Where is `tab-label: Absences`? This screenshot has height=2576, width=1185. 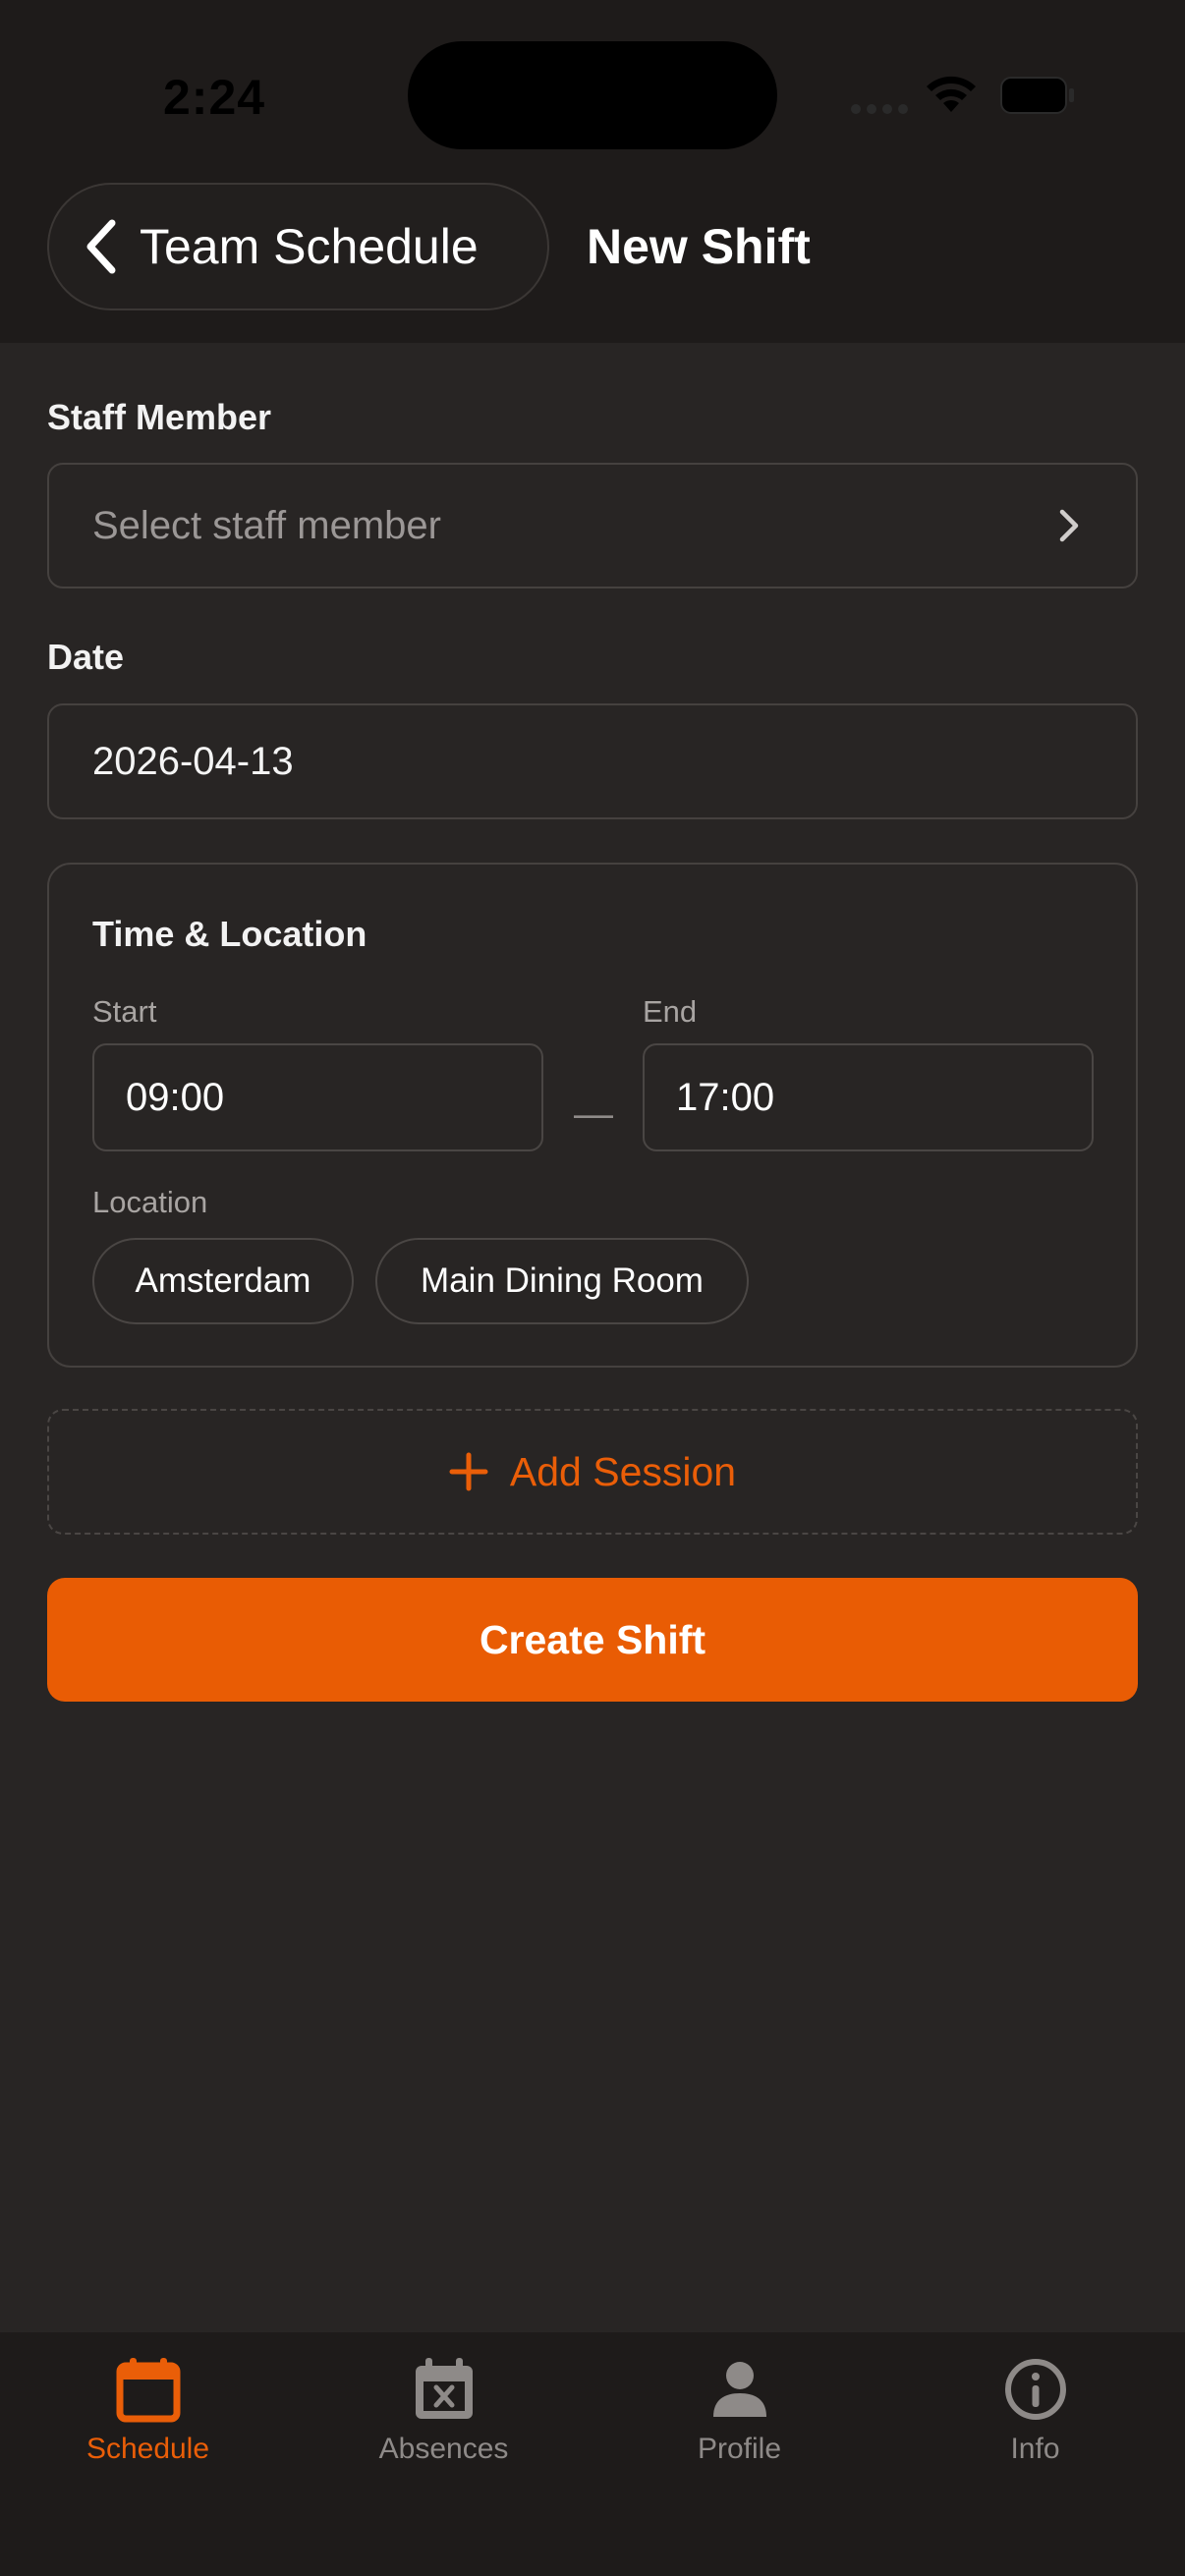 tab-label: Absences is located at coordinates (444, 2449).